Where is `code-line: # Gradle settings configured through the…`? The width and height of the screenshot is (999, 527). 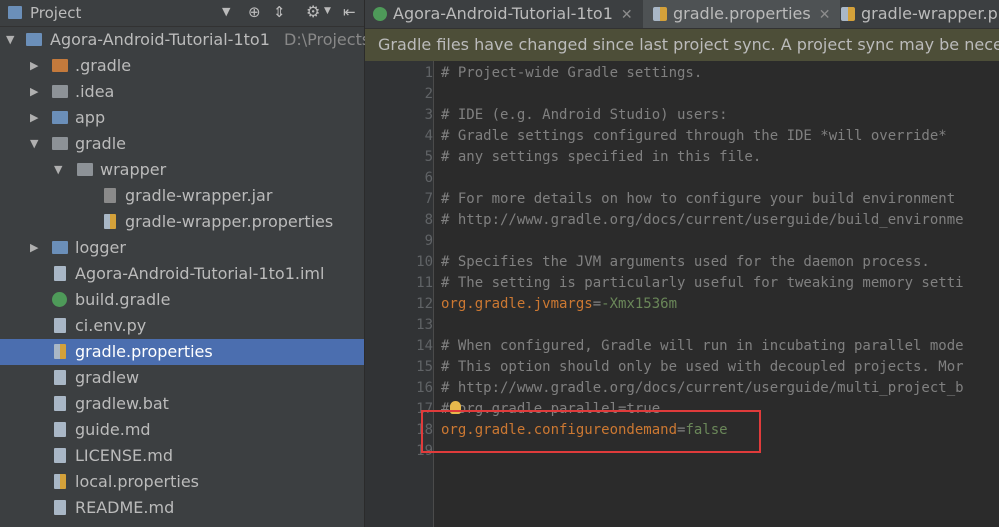 code-line: # Gradle settings configured through the… is located at coordinates (694, 136).